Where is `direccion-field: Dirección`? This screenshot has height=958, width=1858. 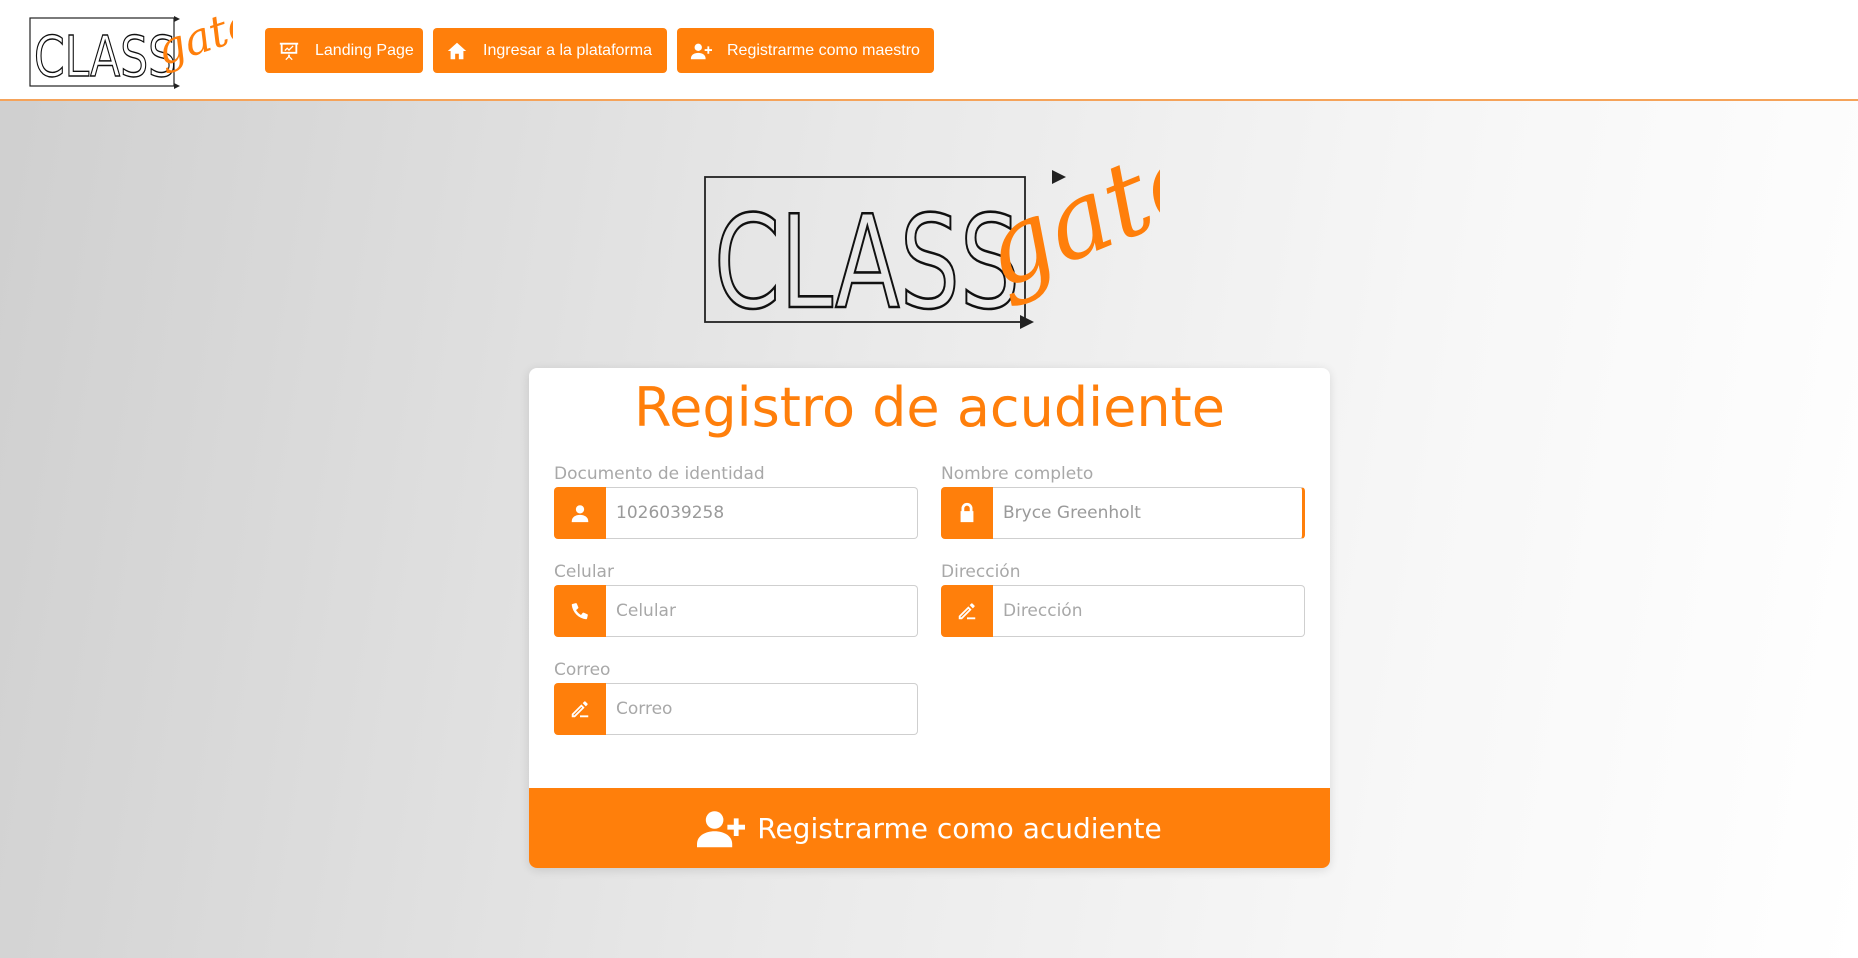
direccion-field: Dirección is located at coordinates (1123, 599).